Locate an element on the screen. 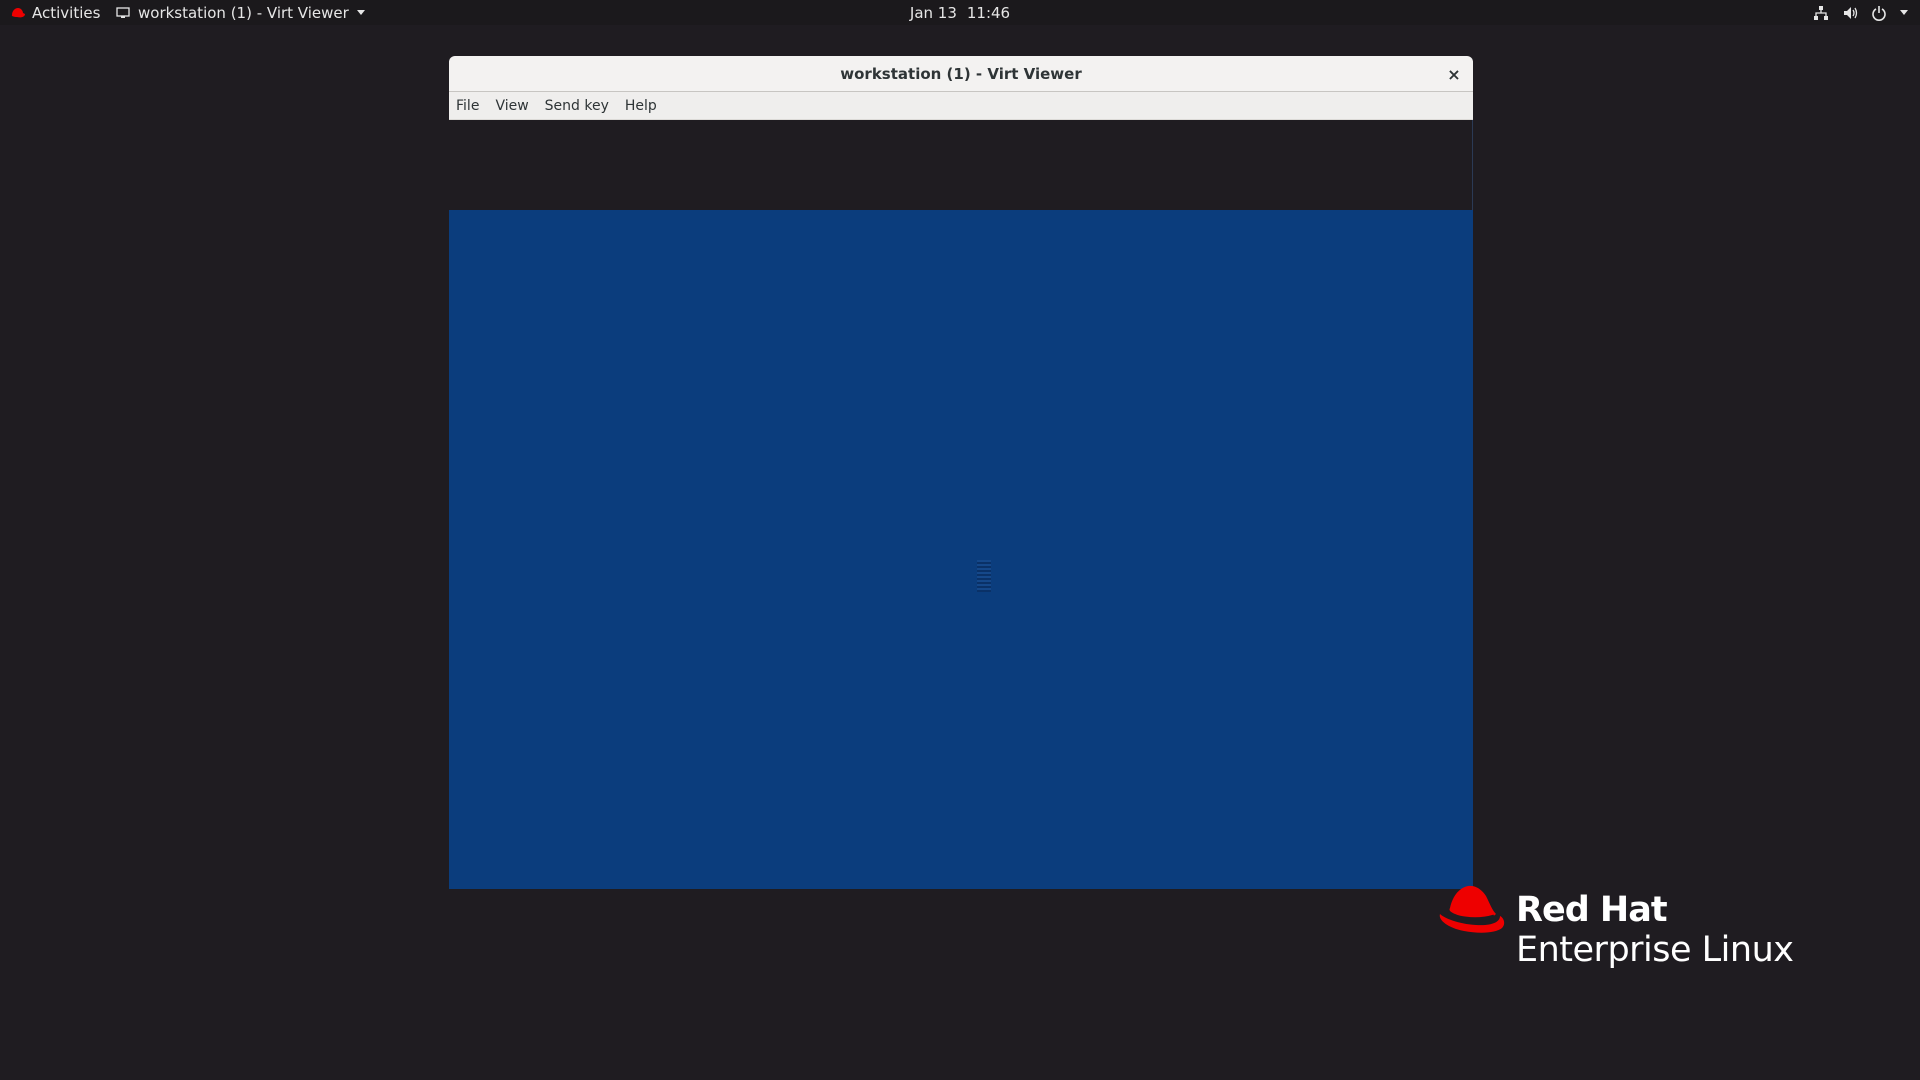 This screenshot has width=1920, height=1080. app-menu: workstation (1) - Virt Viewer is located at coordinates (240, 12).